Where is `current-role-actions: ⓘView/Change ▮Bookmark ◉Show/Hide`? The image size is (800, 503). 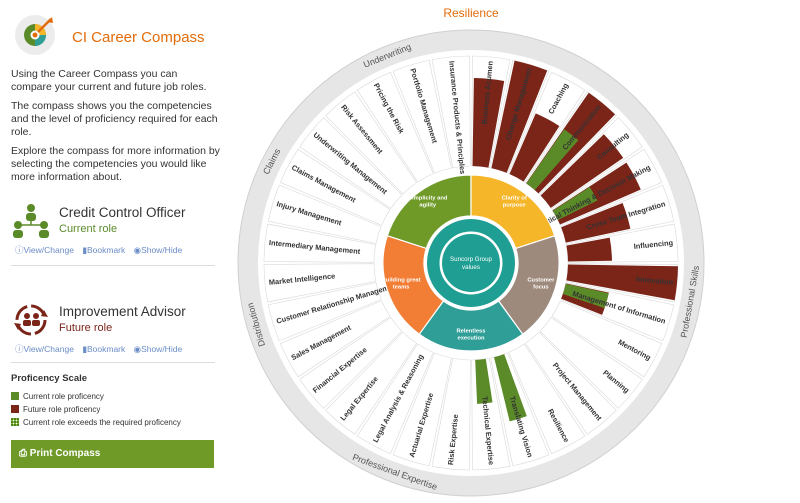
current-role-actions: ⓘView/Change ▮Bookmark ◉Show/Hide is located at coordinates (101, 250).